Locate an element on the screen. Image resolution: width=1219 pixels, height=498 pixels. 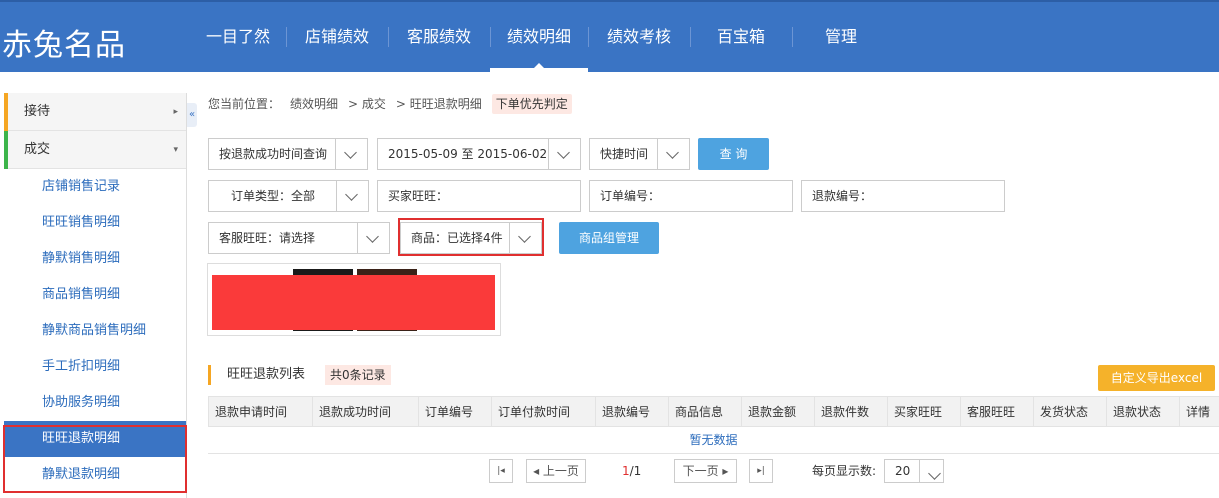
select-value: 订单类型：全部 is located at coordinates (273, 196).